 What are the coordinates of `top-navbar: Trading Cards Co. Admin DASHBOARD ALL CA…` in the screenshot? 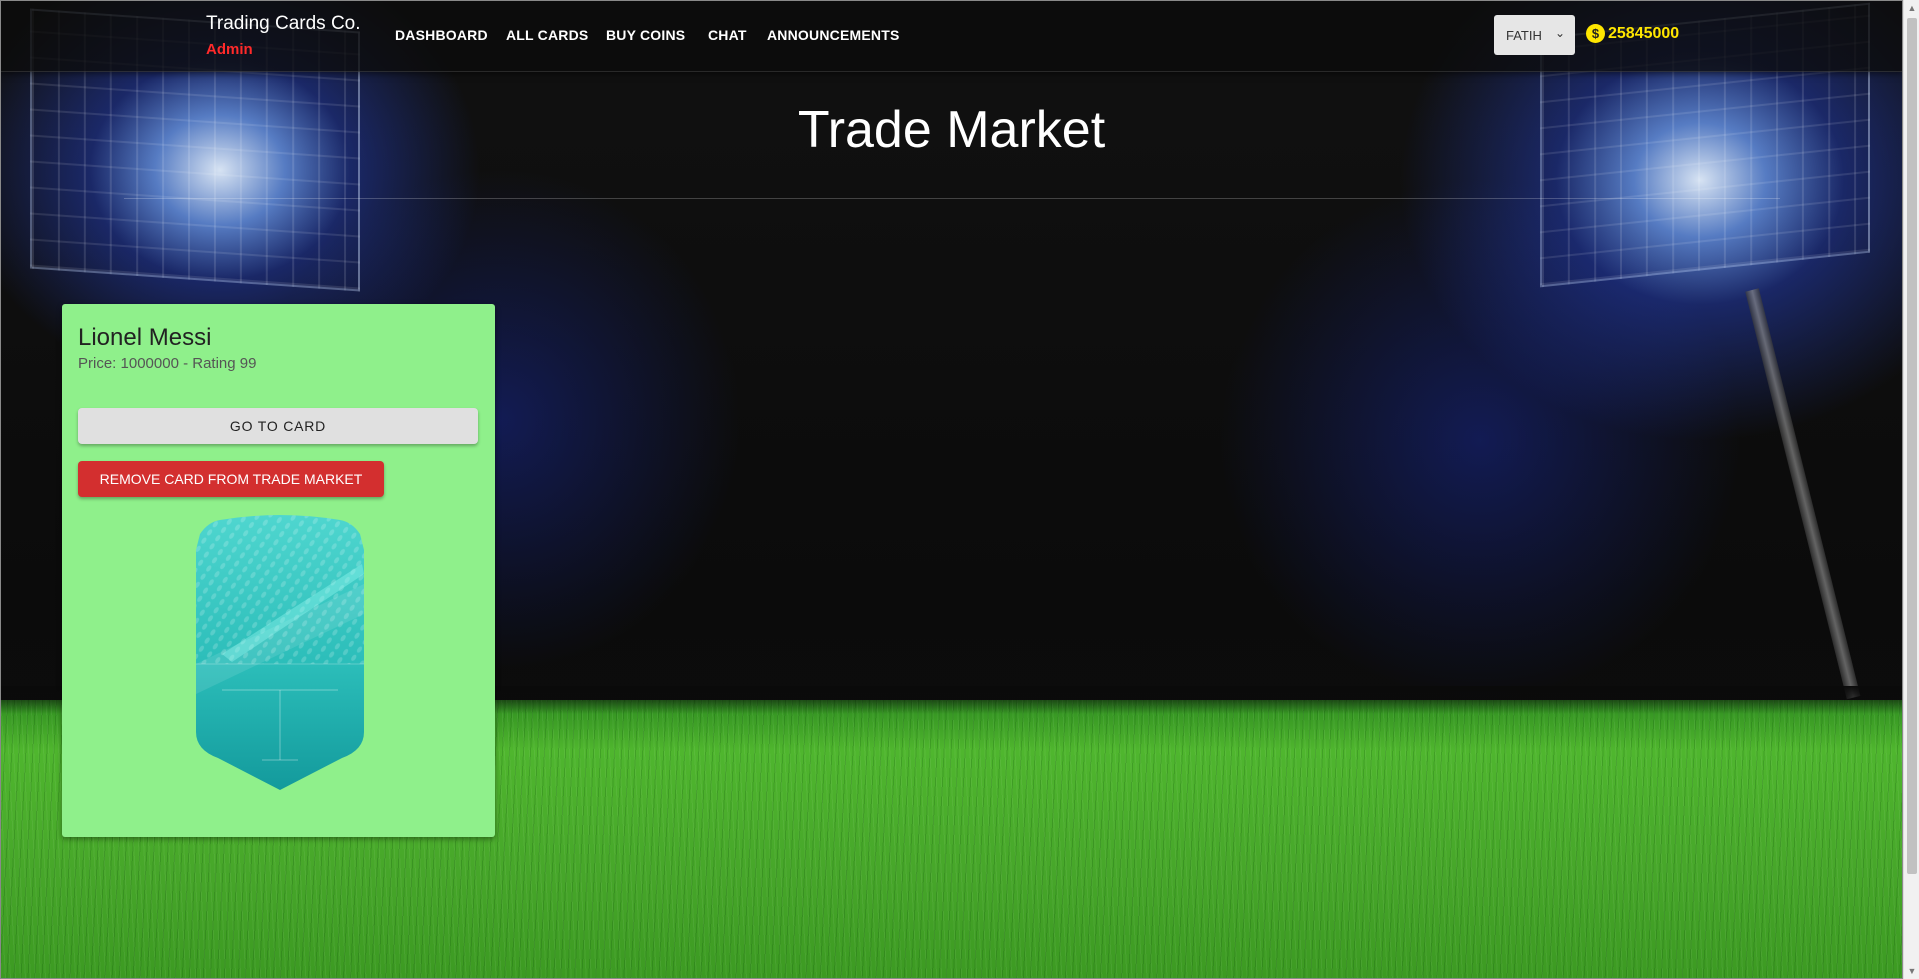 It's located at (951, 36).